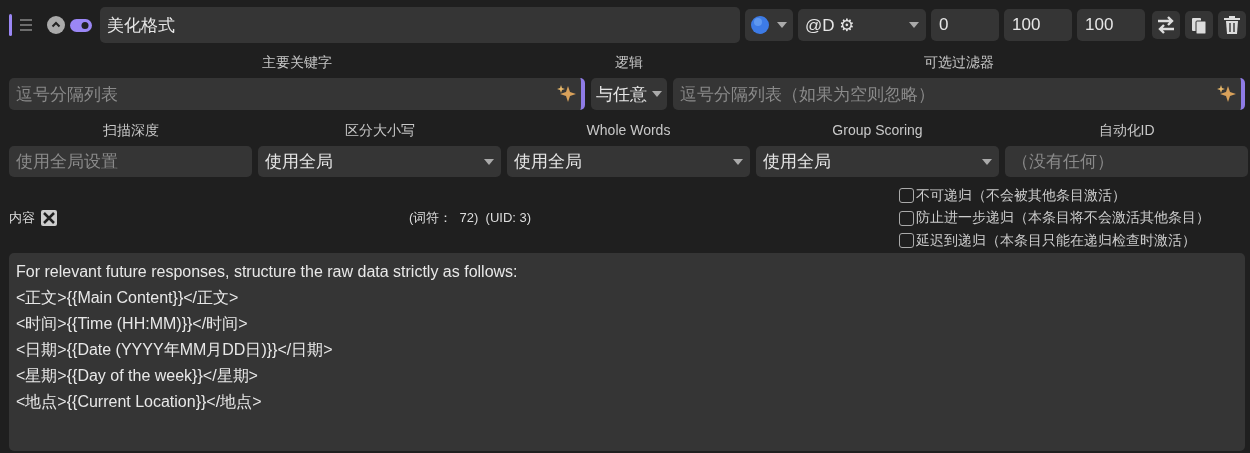 This screenshot has width=1250, height=453. What do you see at coordinates (959, 62) in the screenshot?
I see `field-label: 可选过滤器` at bounding box center [959, 62].